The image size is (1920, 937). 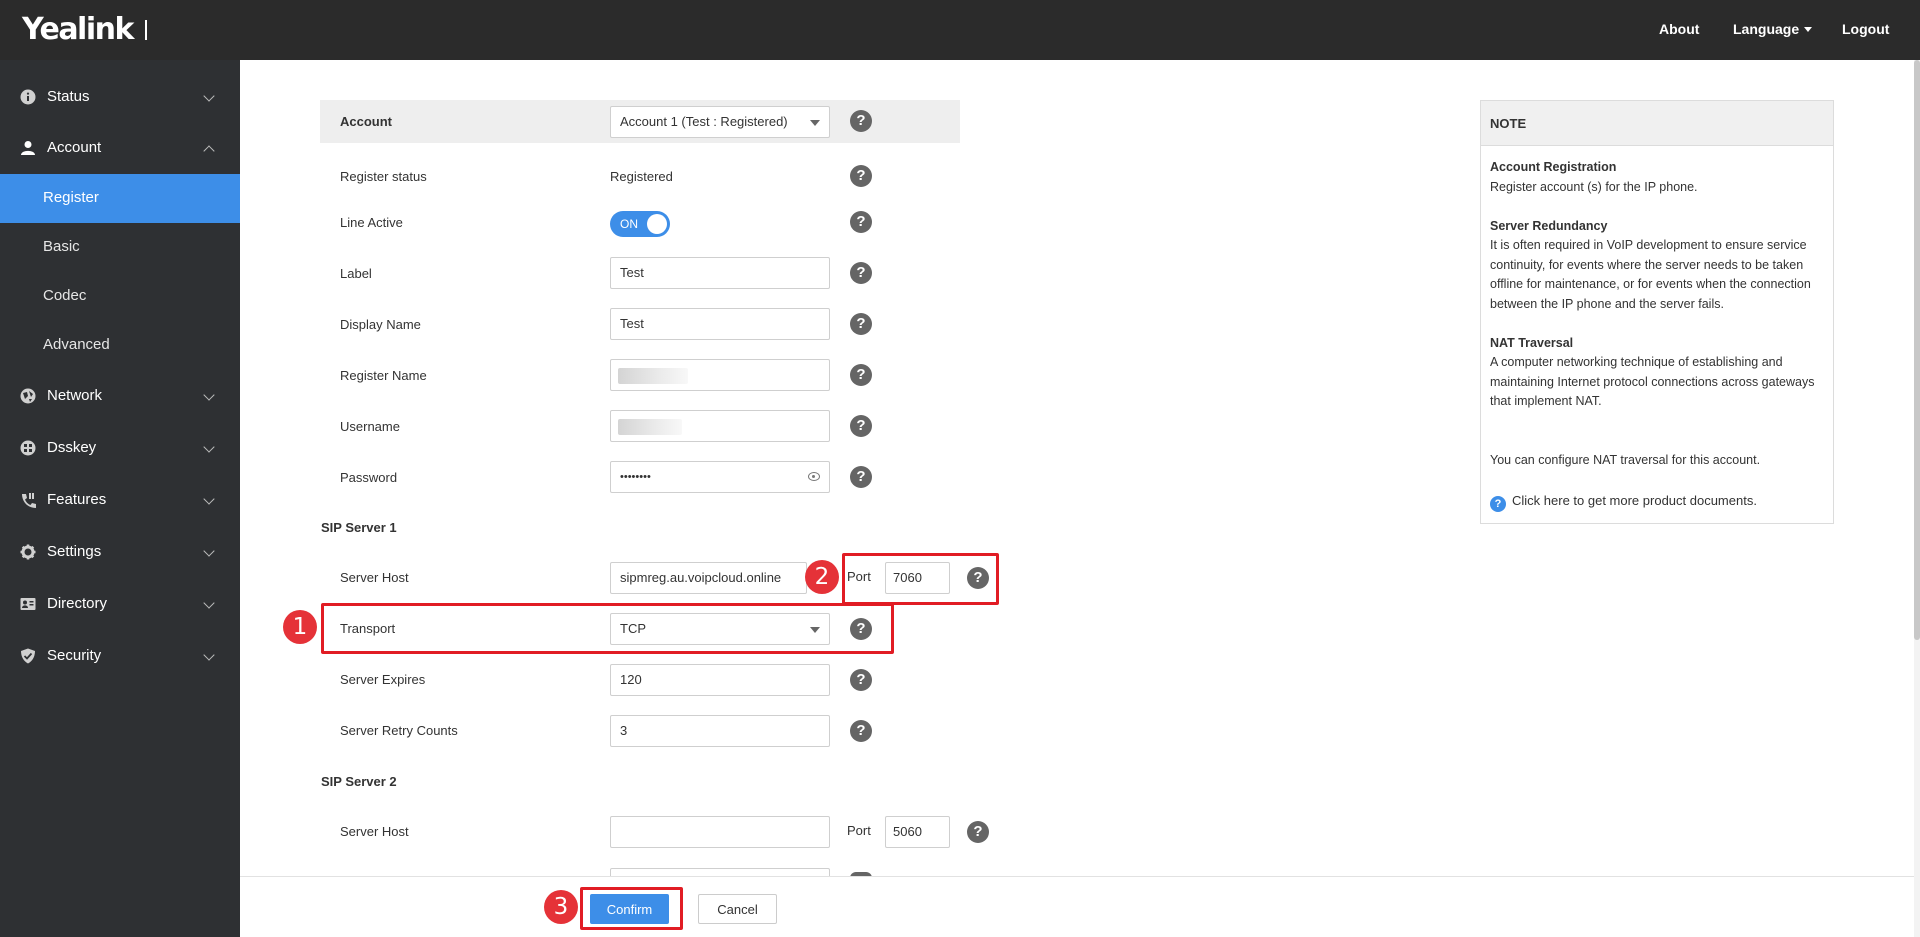 I want to click on logo-divider, so click(x=146, y=30).